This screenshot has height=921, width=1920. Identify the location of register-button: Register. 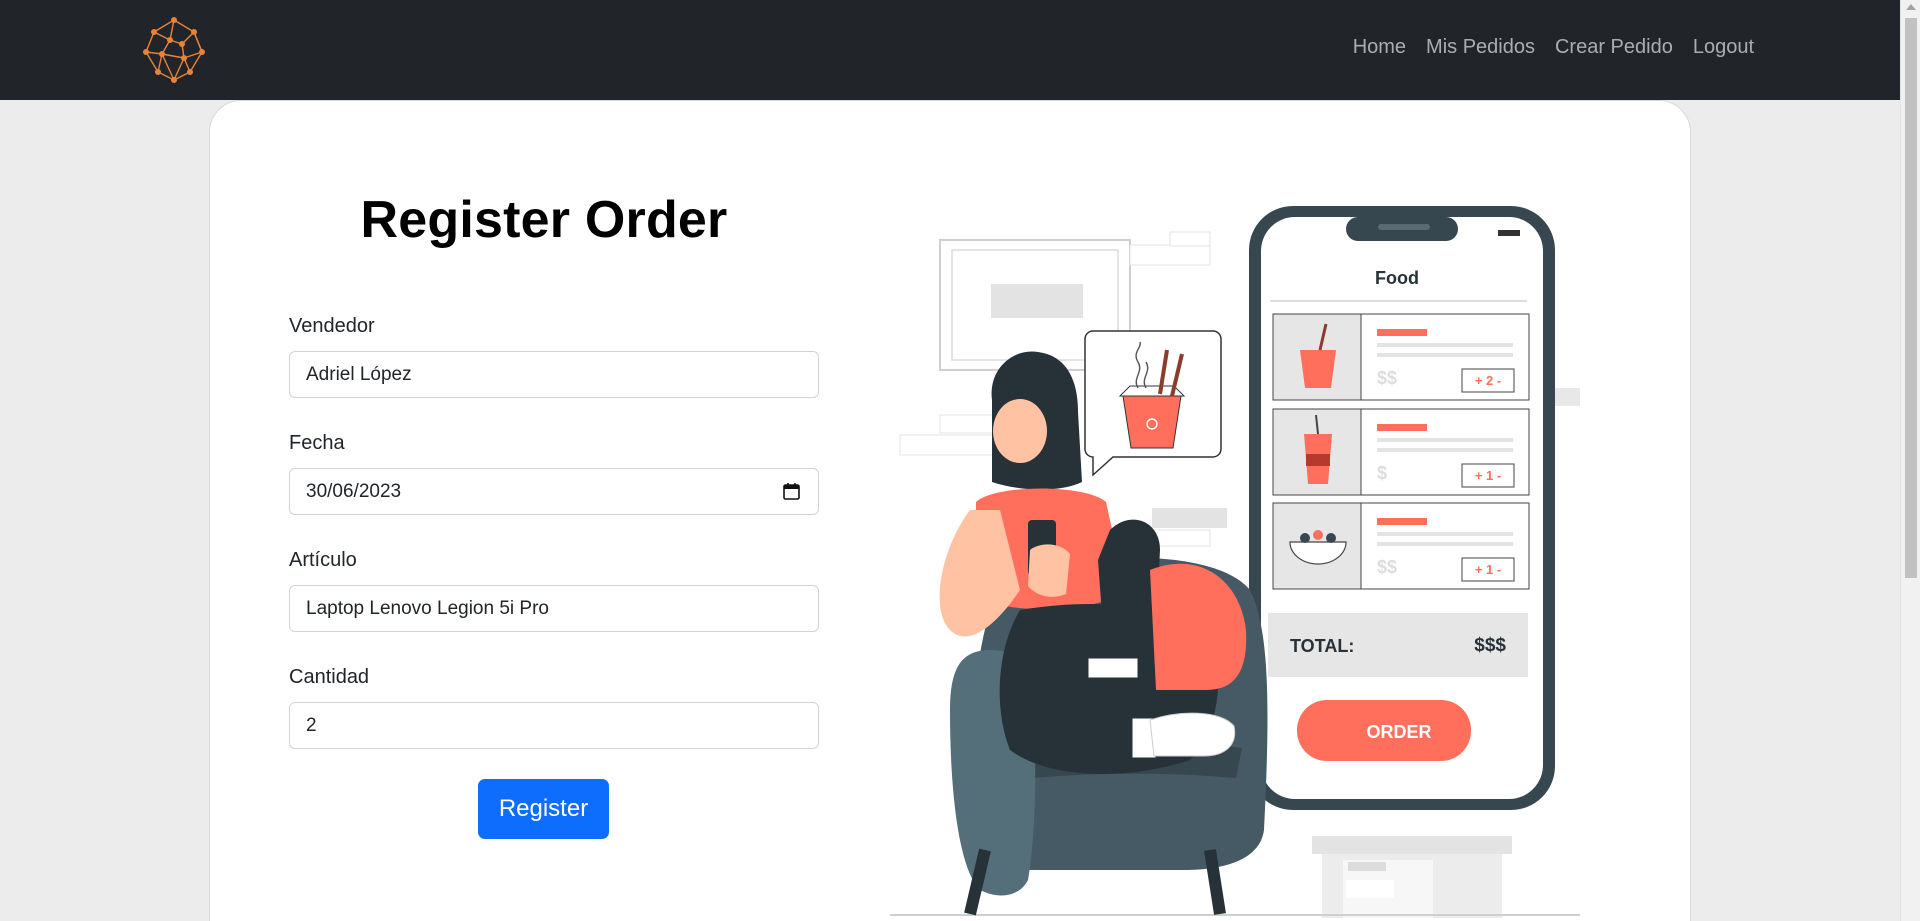
(543, 809).